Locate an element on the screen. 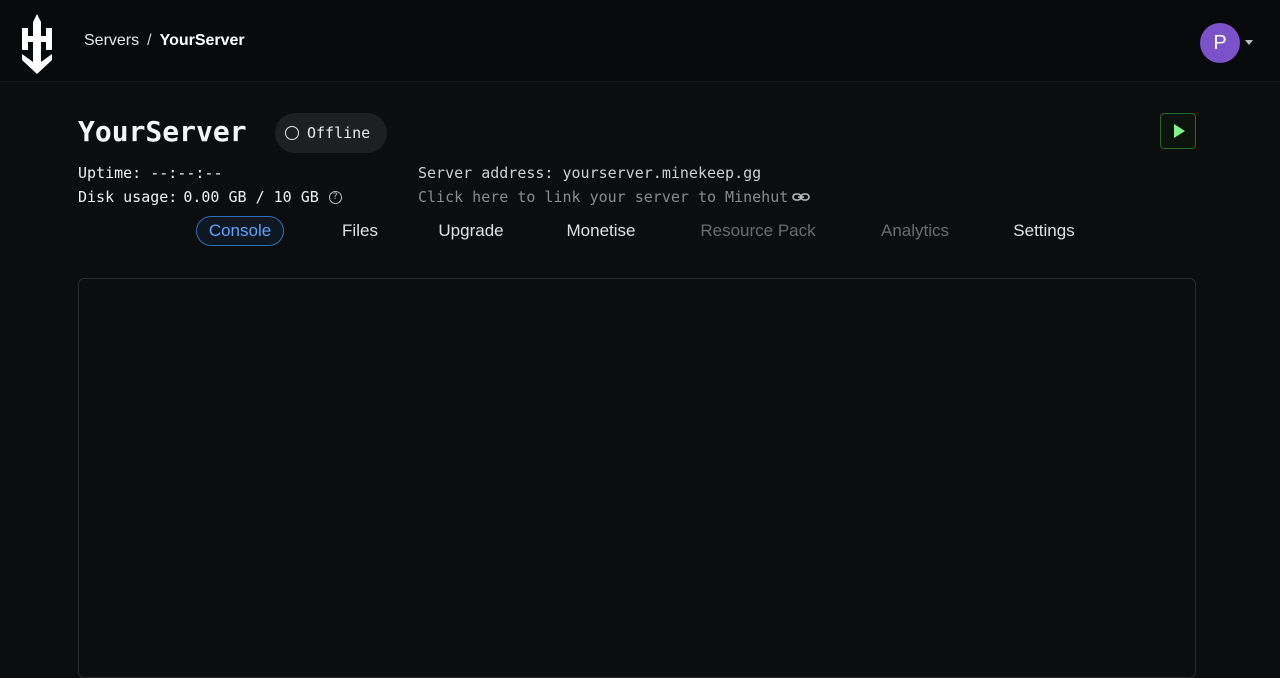  tab-files: Files is located at coordinates (360, 231).